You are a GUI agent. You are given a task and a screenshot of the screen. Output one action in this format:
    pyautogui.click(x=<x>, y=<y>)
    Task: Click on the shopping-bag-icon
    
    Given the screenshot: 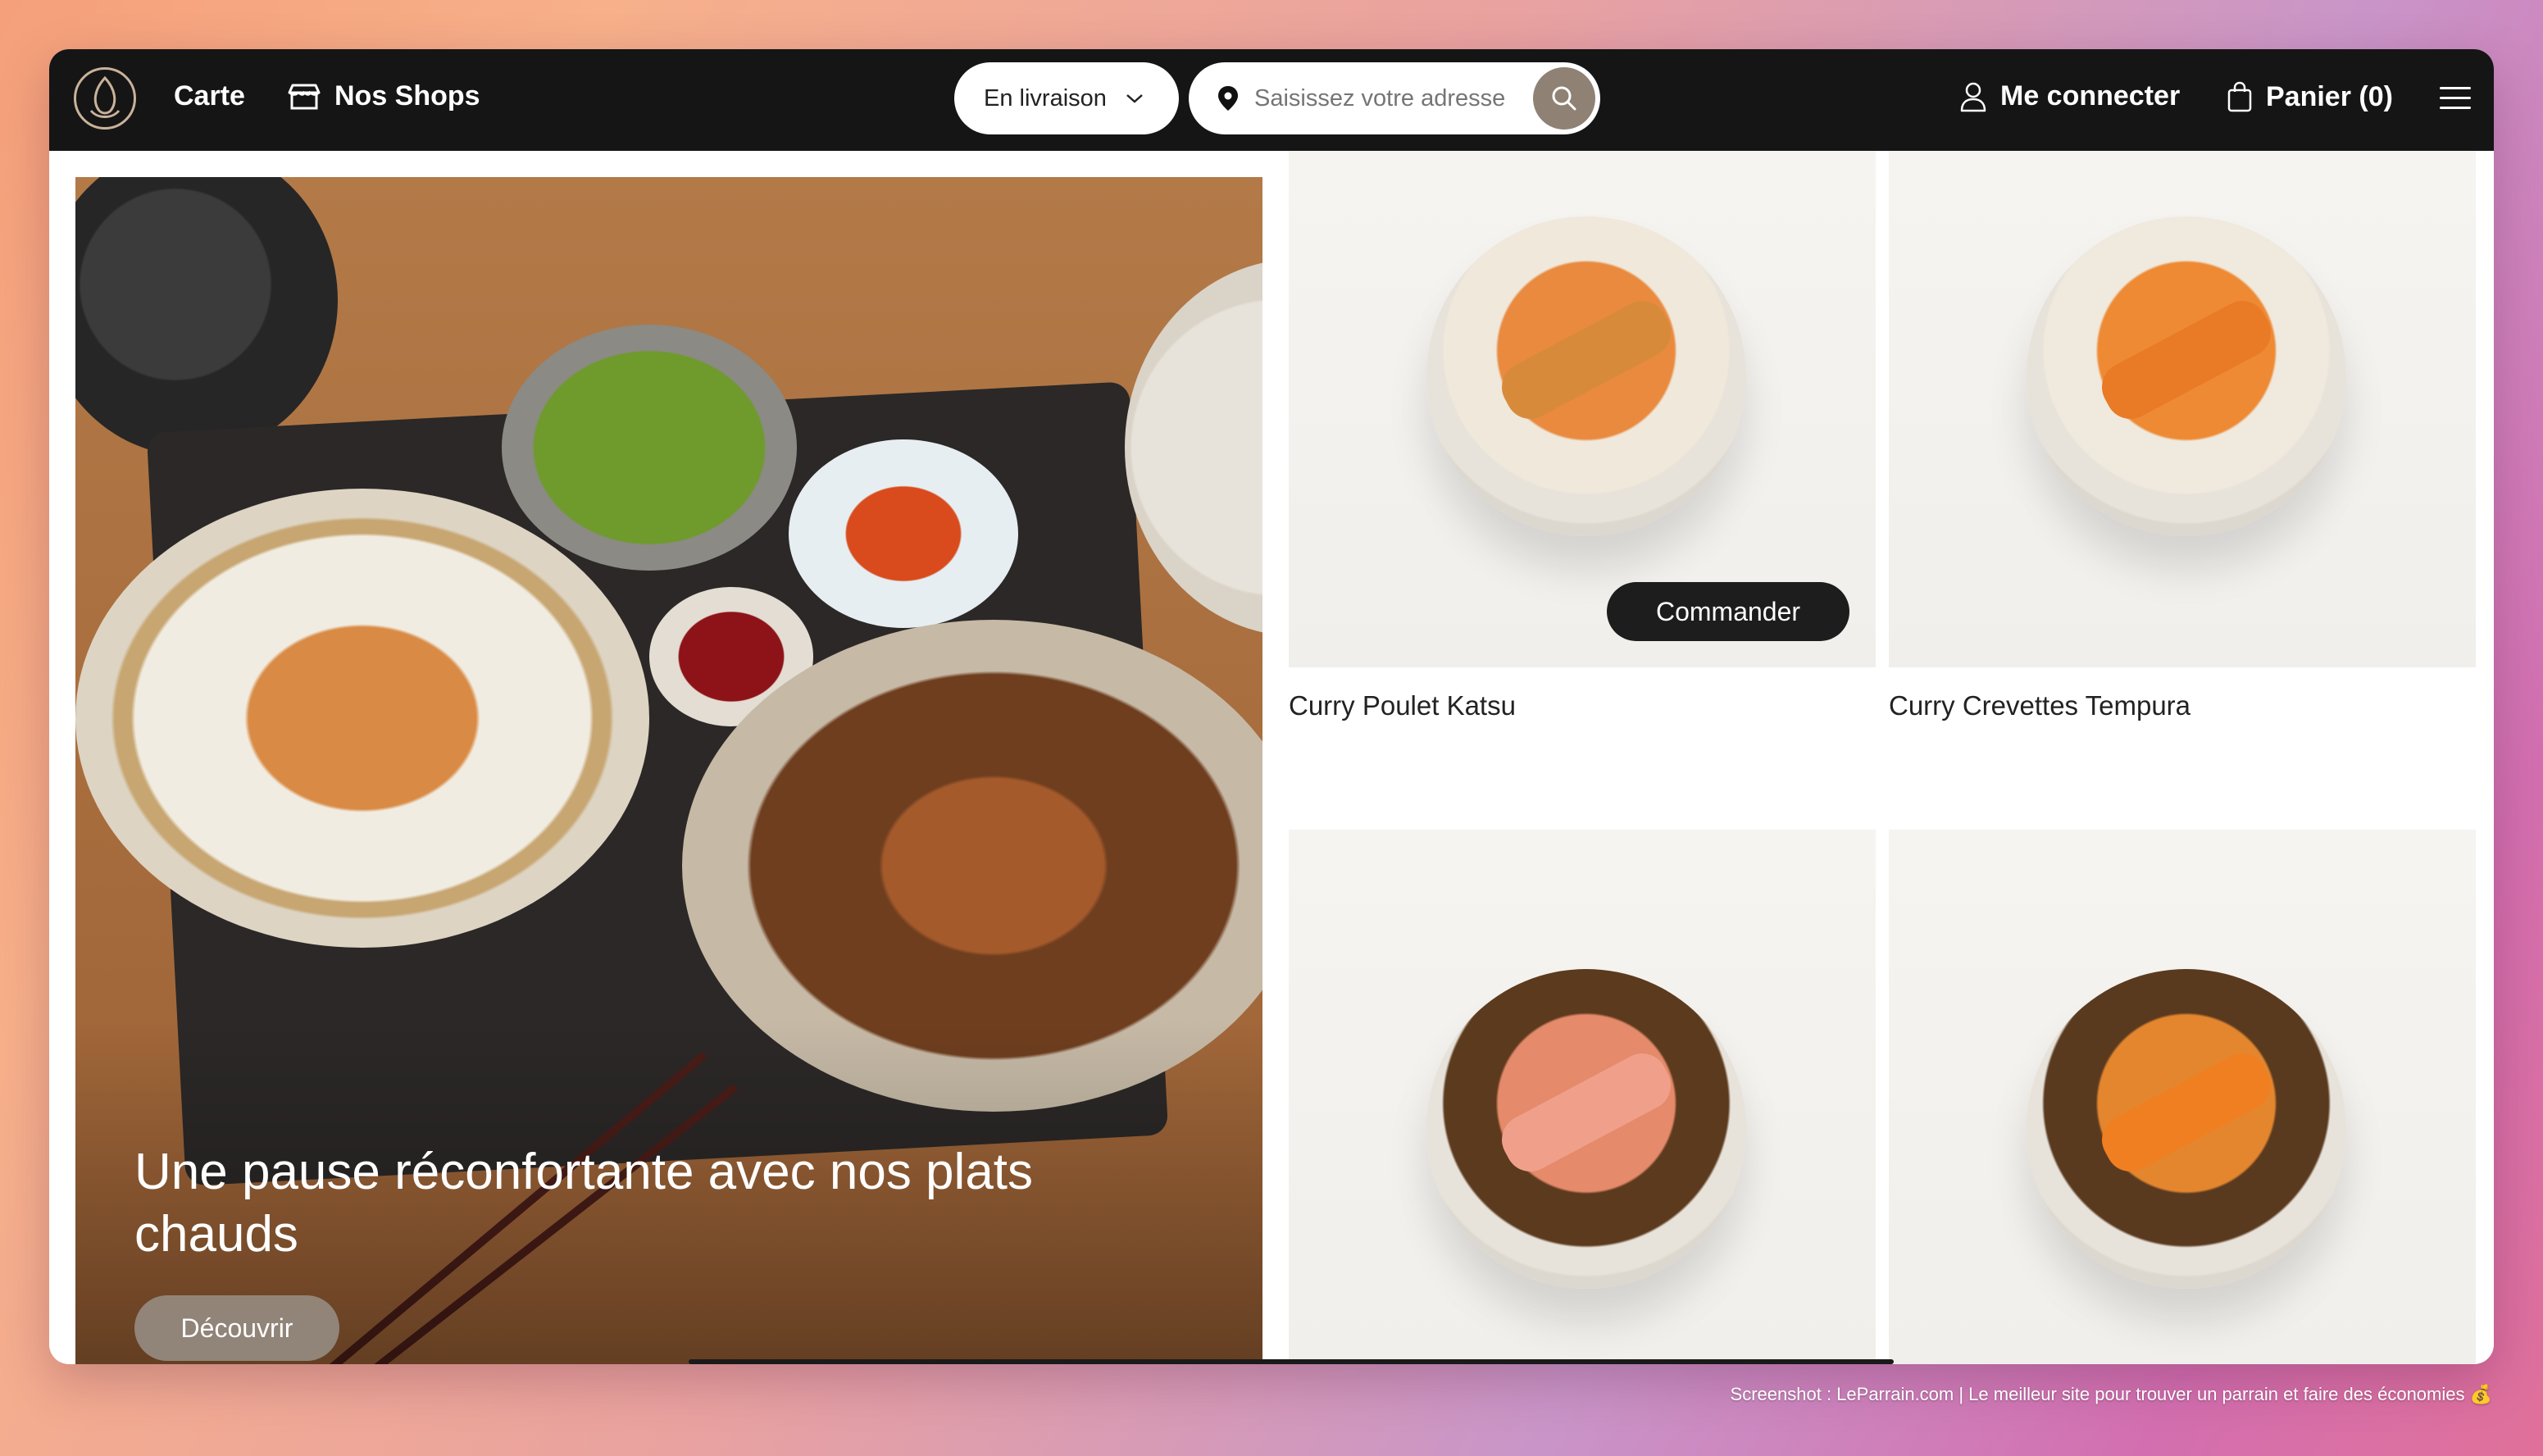 What is the action you would take?
    pyautogui.click(x=2239, y=97)
    